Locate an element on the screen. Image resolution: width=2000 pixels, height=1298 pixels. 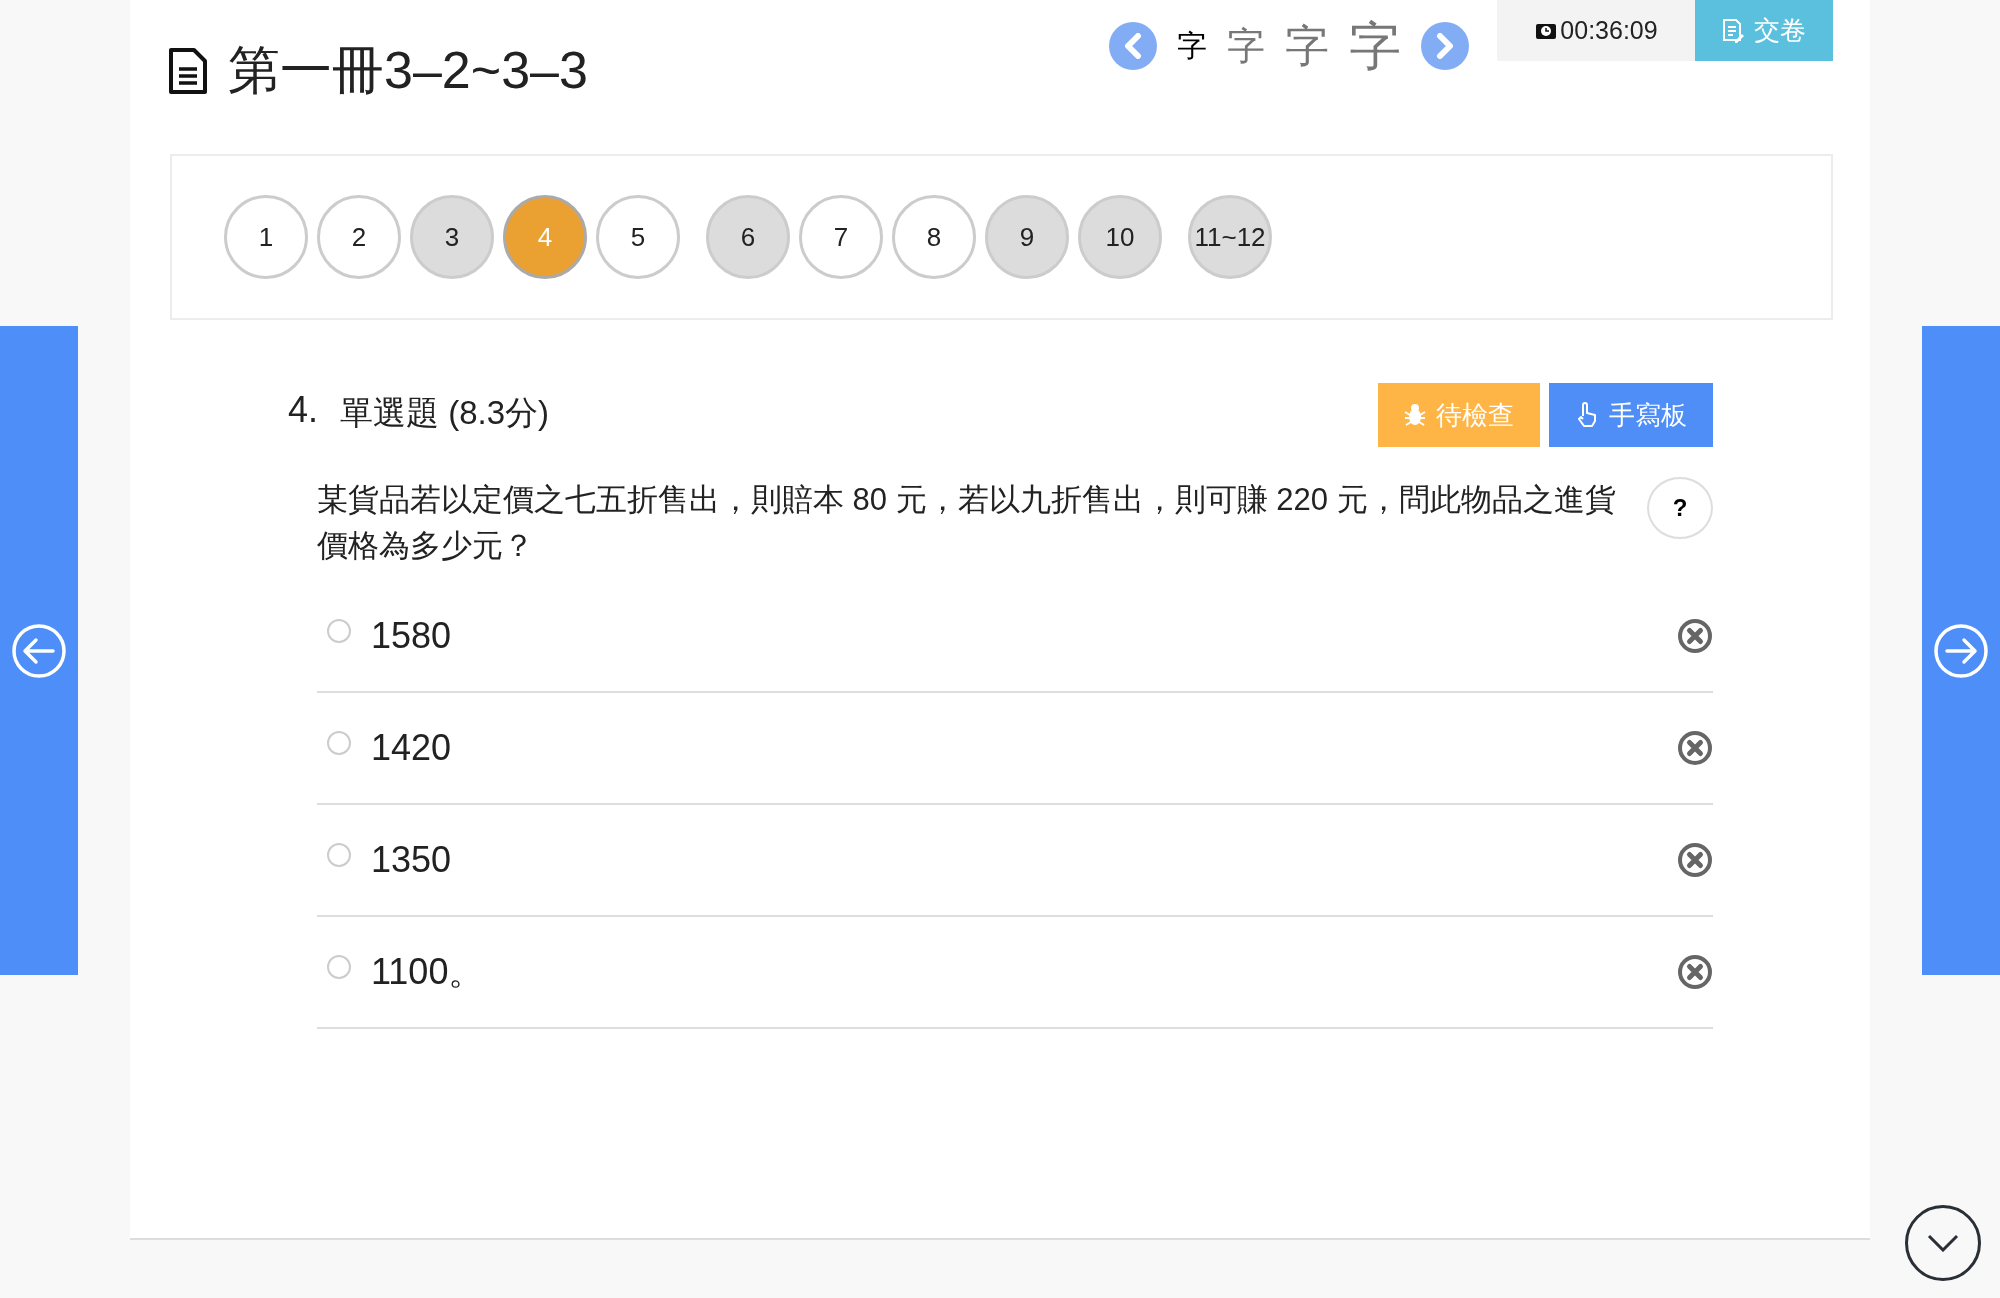
arrow-left-circle-icon is located at coordinates (39, 650).